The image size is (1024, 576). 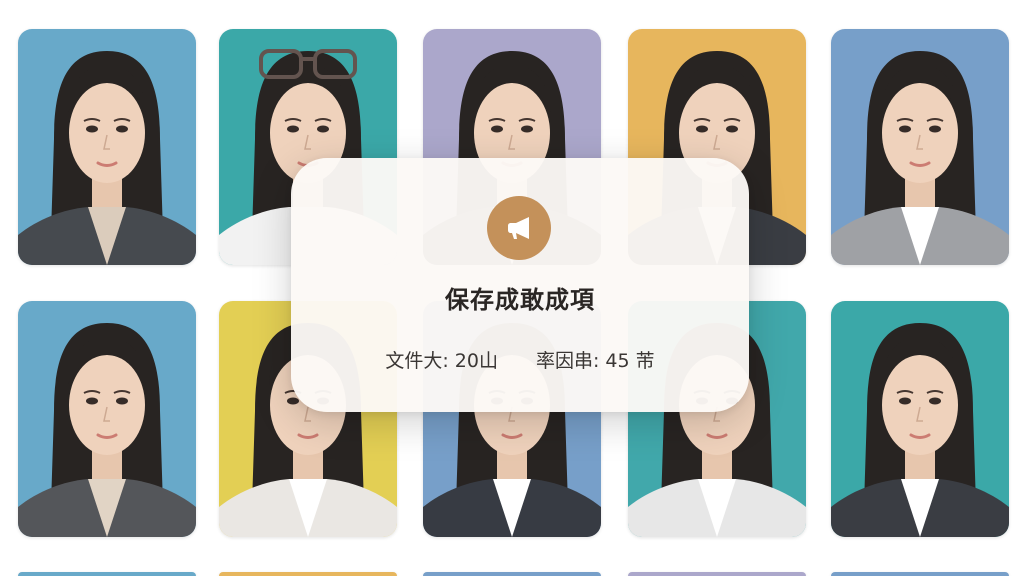 What do you see at coordinates (520, 300) in the screenshot?
I see `toast-title: 保存成敢成項` at bounding box center [520, 300].